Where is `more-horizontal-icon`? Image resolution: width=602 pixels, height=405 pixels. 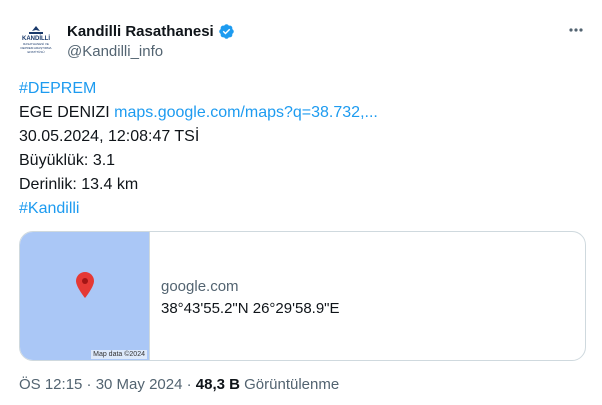
more-horizontal-icon is located at coordinates (576, 30).